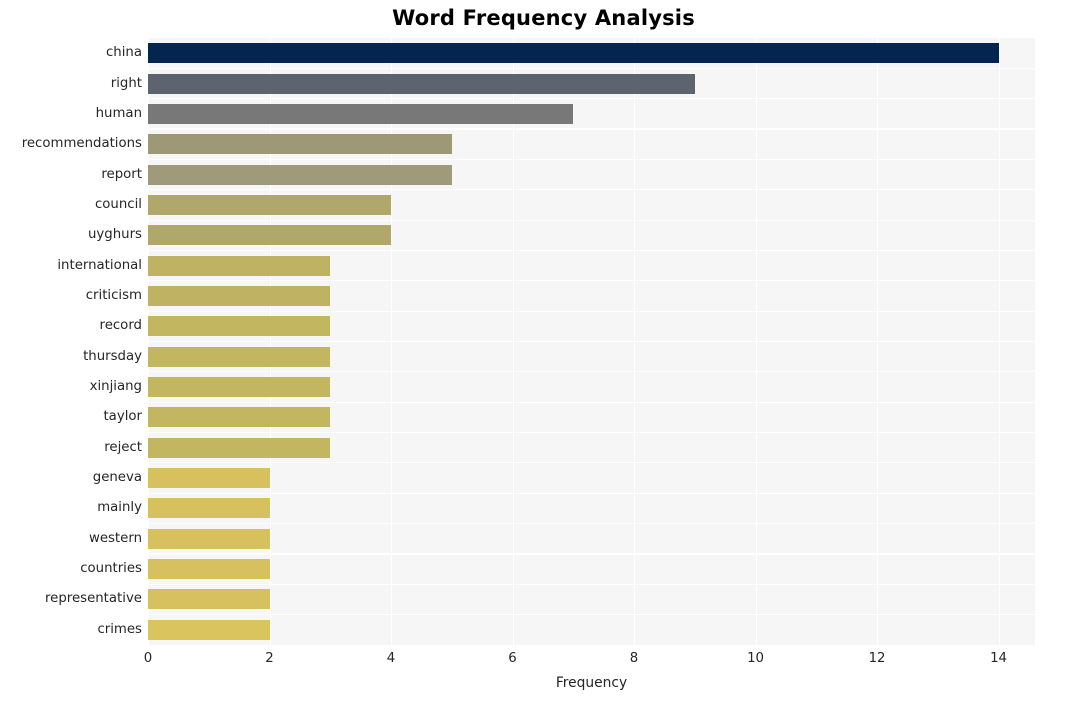  What do you see at coordinates (115, 387) in the screenshot?
I see `y-axis-tick-label: xinjiang` at bounding box center [115, 387].